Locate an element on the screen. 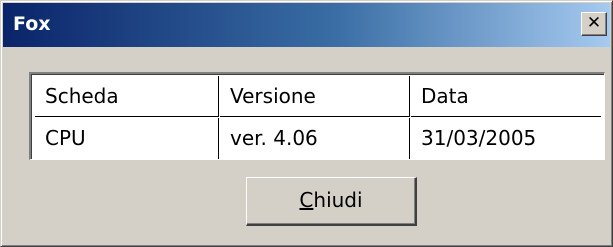 The height and width of the screenshot is (247, 613). cell-data: 31/03/2005 is located at coordinates (479, 138).